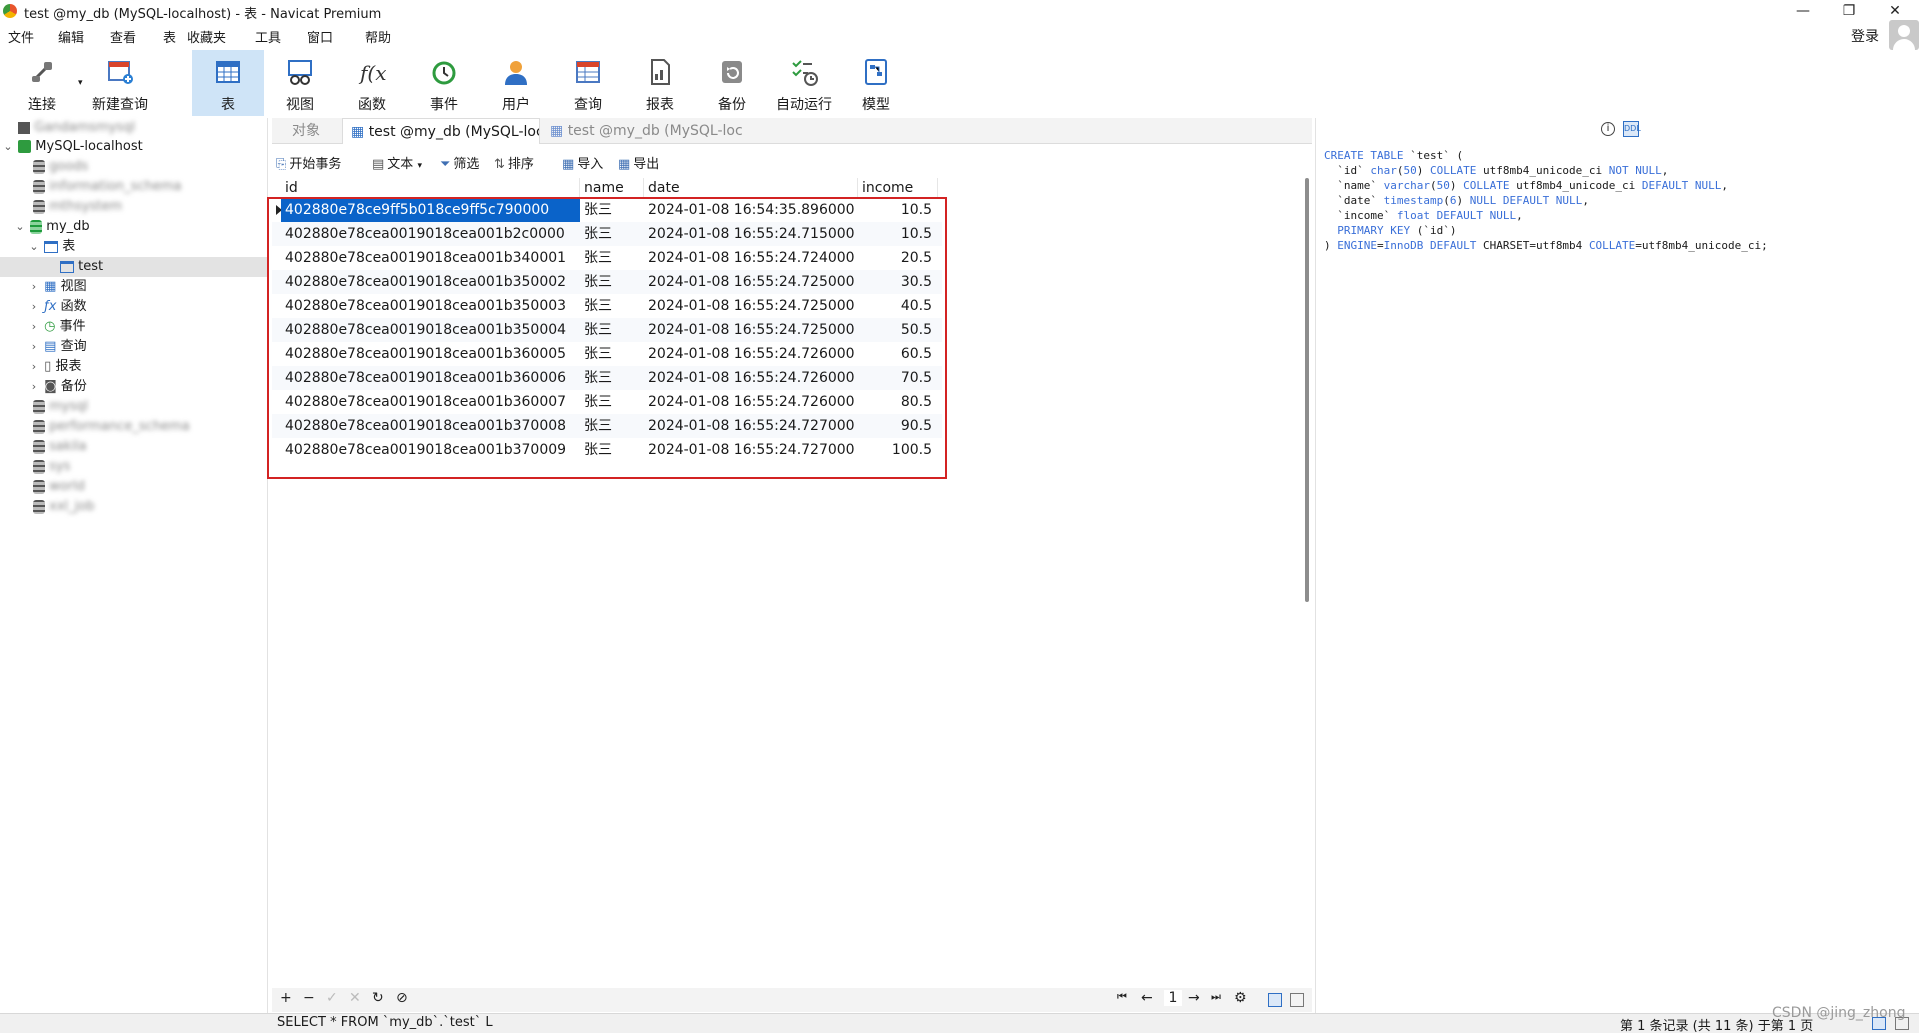 The image size is (1919, 1034). What do you see at coordinates (444, 83) in the screenshot?
I see `toolbar-event-button: 事件` at bounding box center [444, 83].